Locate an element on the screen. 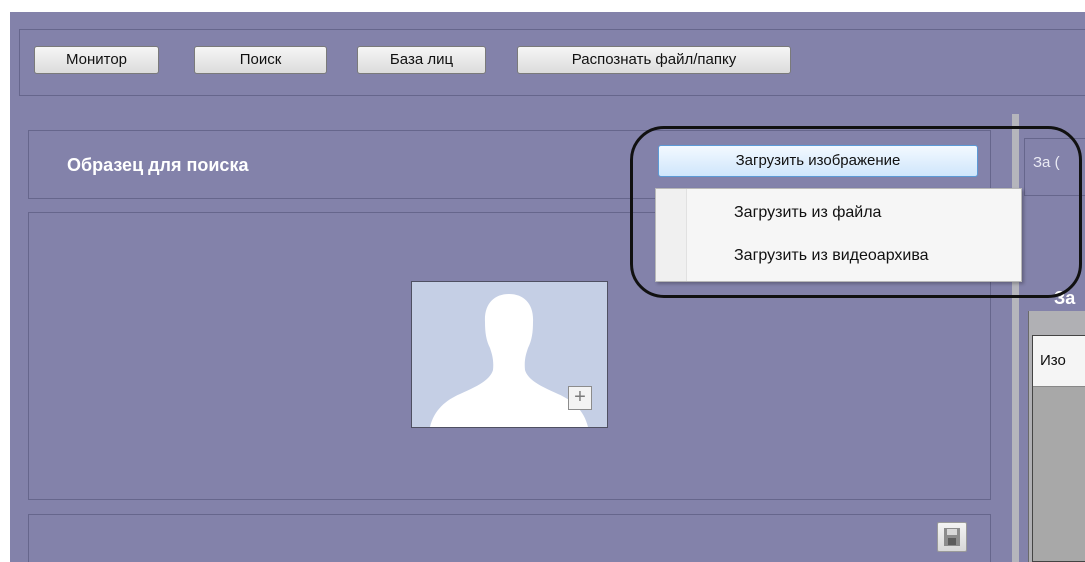 This screenshot has height=562, width=1085. save-icon is located at coordinates (952, 537).